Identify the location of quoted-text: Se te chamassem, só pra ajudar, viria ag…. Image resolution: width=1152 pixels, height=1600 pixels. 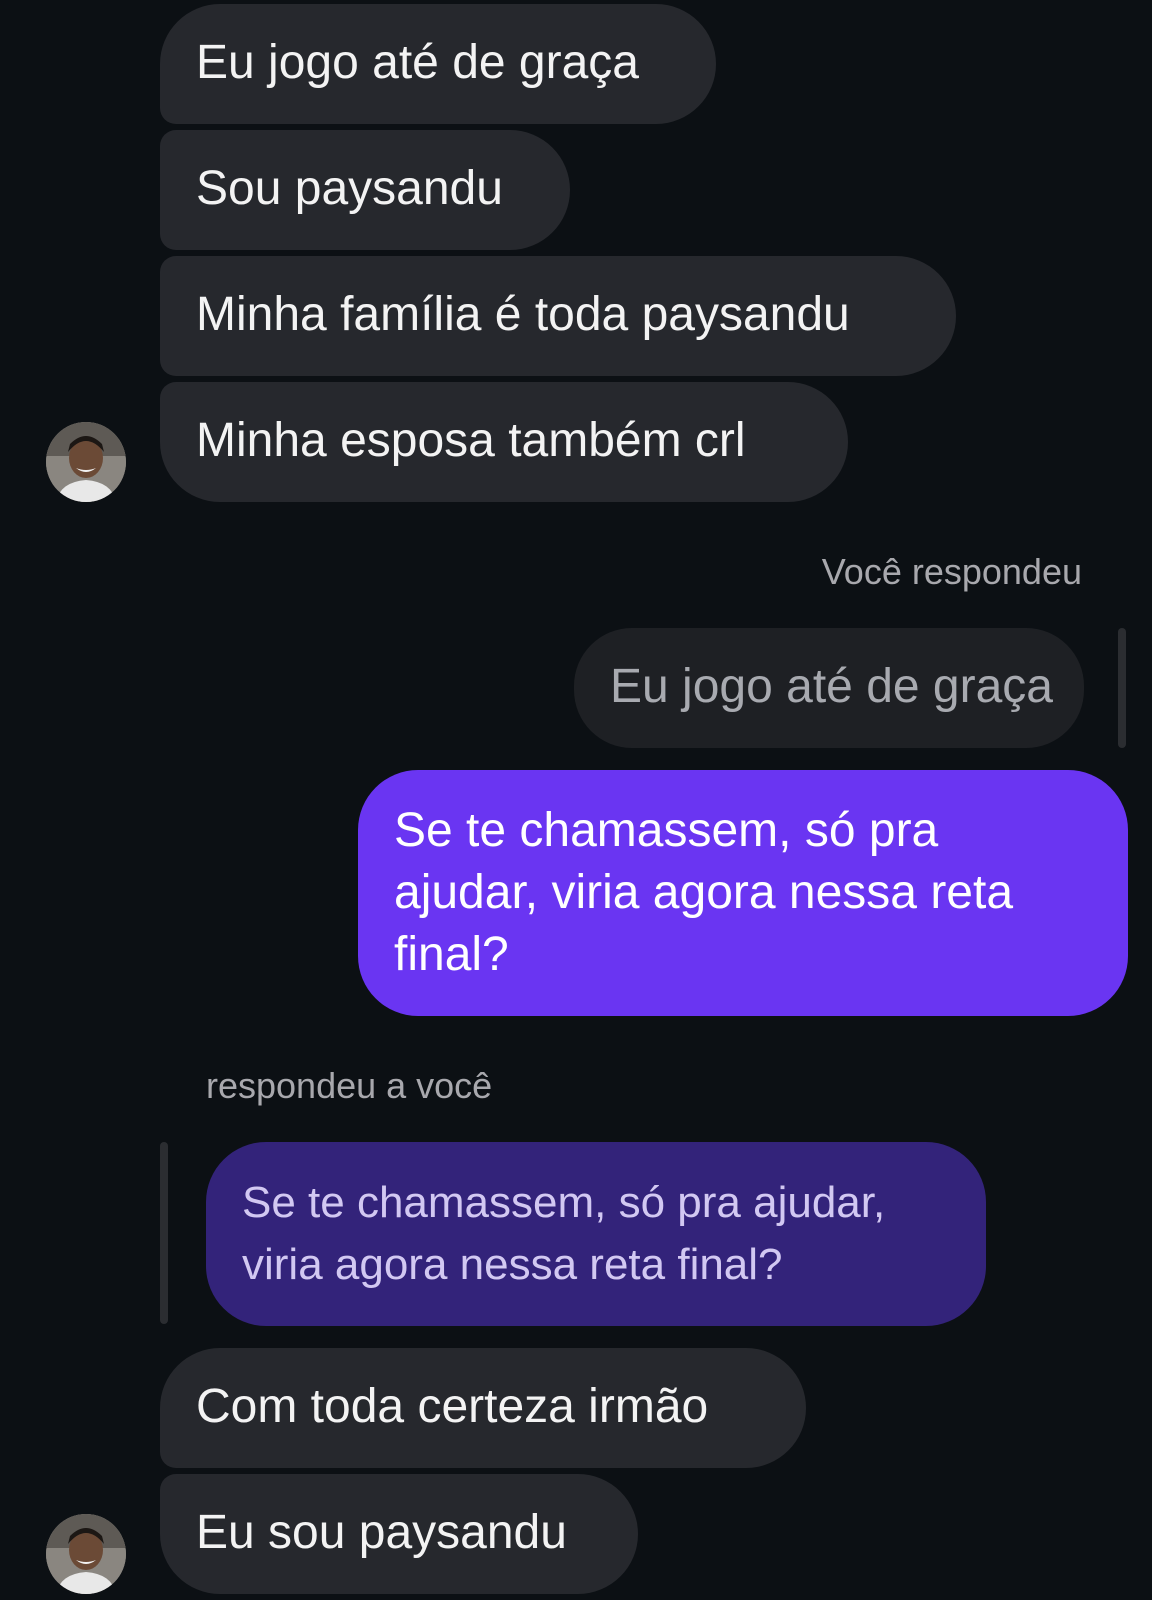
(564, 1233).